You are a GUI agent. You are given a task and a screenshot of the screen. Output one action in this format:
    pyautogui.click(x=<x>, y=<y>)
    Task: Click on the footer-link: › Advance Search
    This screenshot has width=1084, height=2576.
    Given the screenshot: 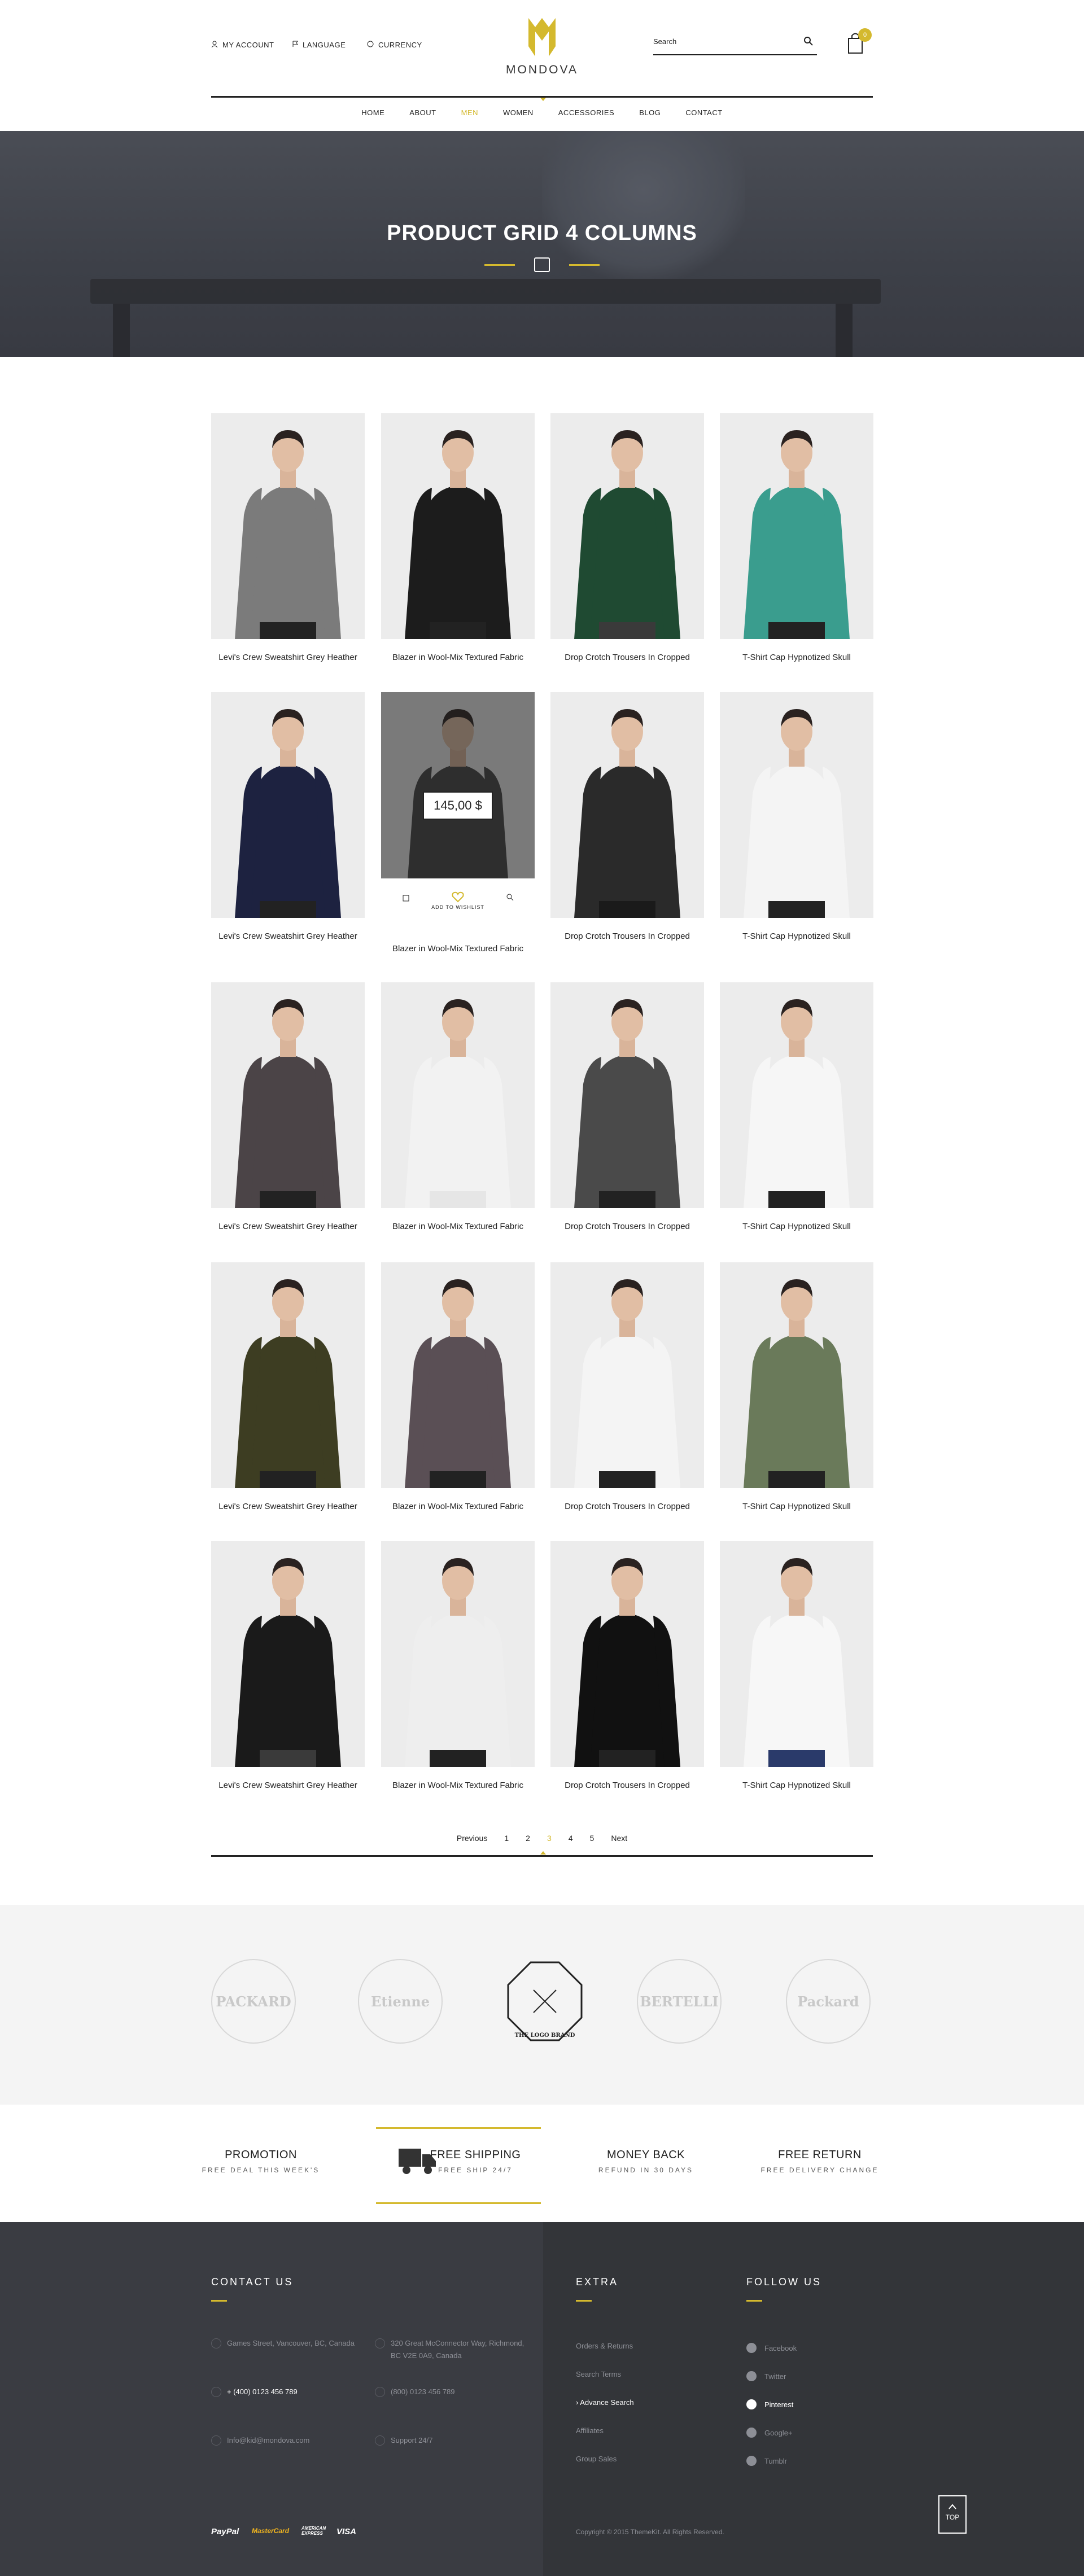 What is the action you would take?
    pyautogui.click(x=605, y=2402)
    